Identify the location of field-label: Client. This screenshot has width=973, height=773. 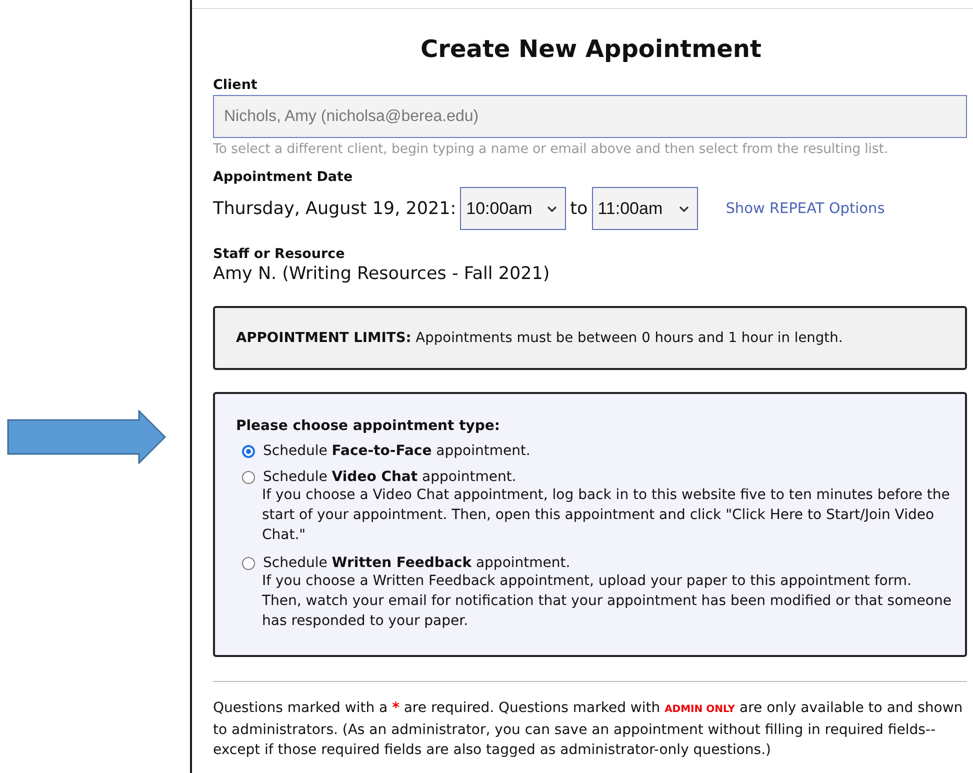
(235, 85).